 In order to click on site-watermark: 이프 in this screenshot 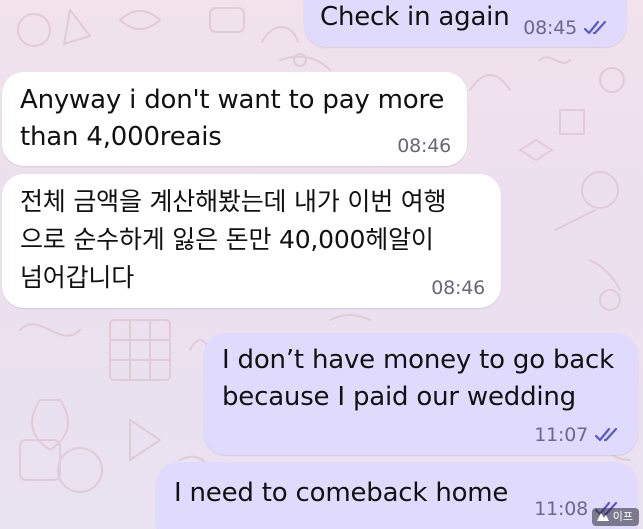, I will do `click(615, 517)`.